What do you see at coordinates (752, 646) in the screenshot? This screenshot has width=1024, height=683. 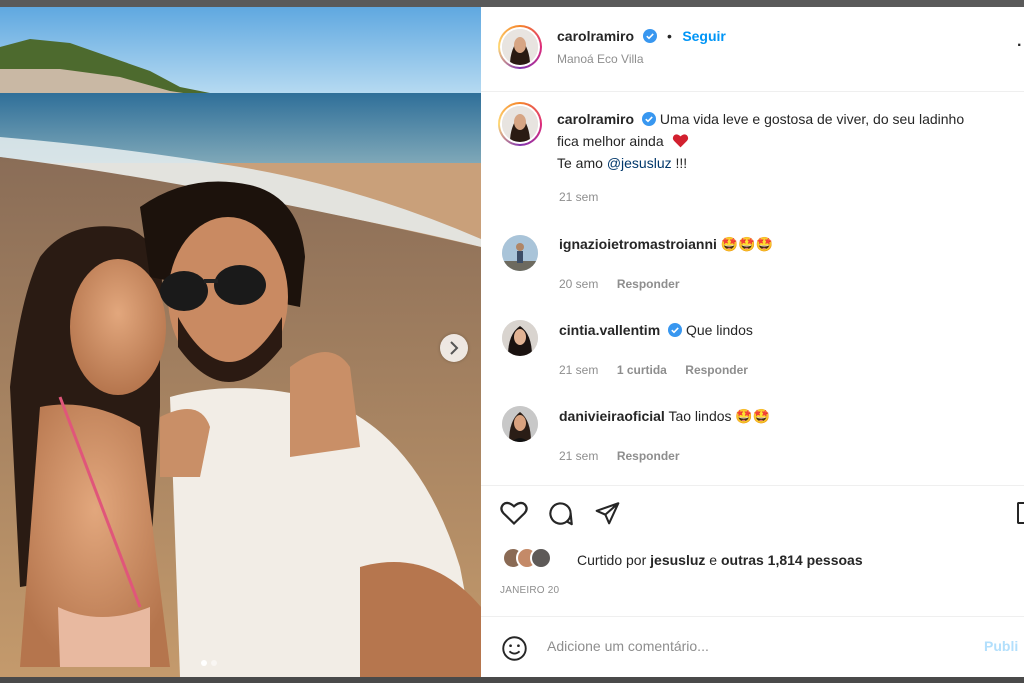 I see `add-comment-bar: Adicione um comentário... Publi` at bounding box center [752, 646].